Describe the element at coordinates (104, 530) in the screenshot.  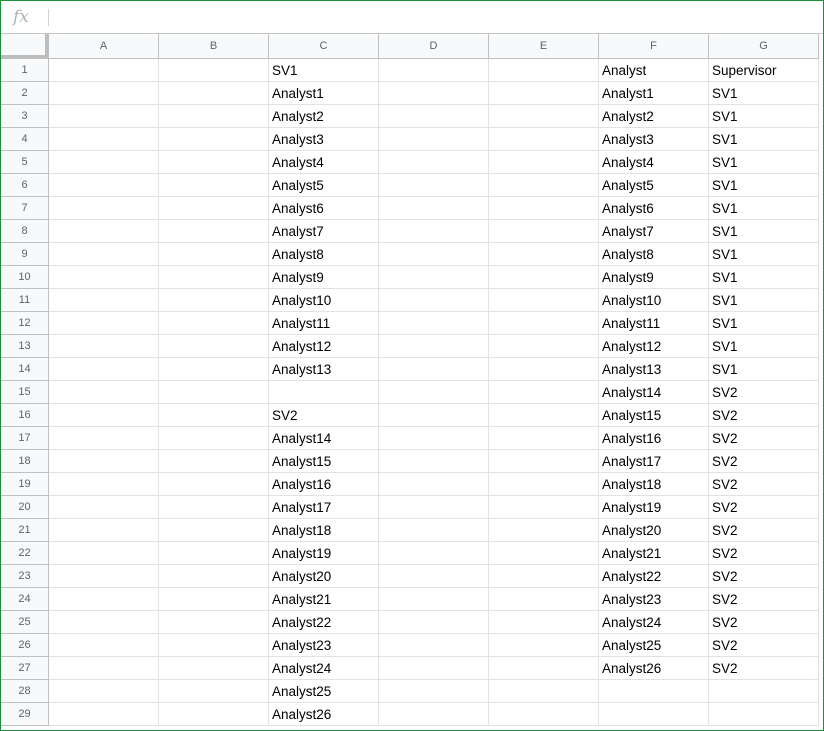
I see `cell-a21` at that location.